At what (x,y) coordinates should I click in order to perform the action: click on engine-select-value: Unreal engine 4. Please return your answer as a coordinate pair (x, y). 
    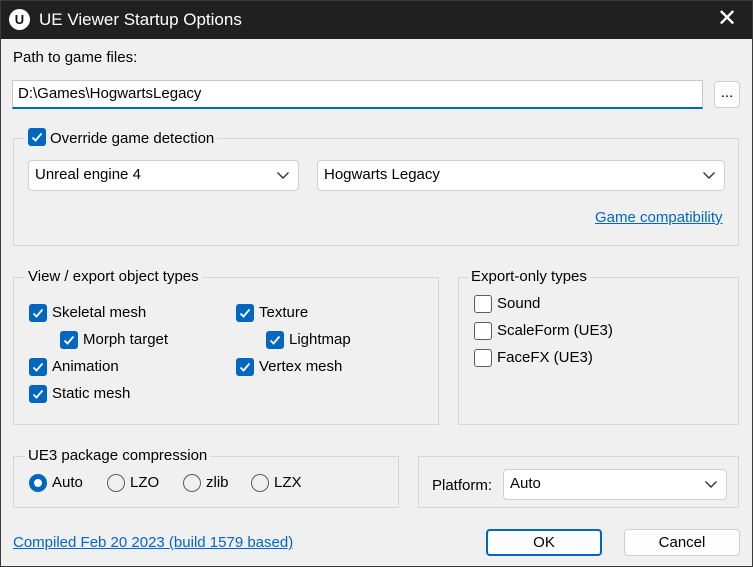
    Looking at the image, I should click on (88, 174).